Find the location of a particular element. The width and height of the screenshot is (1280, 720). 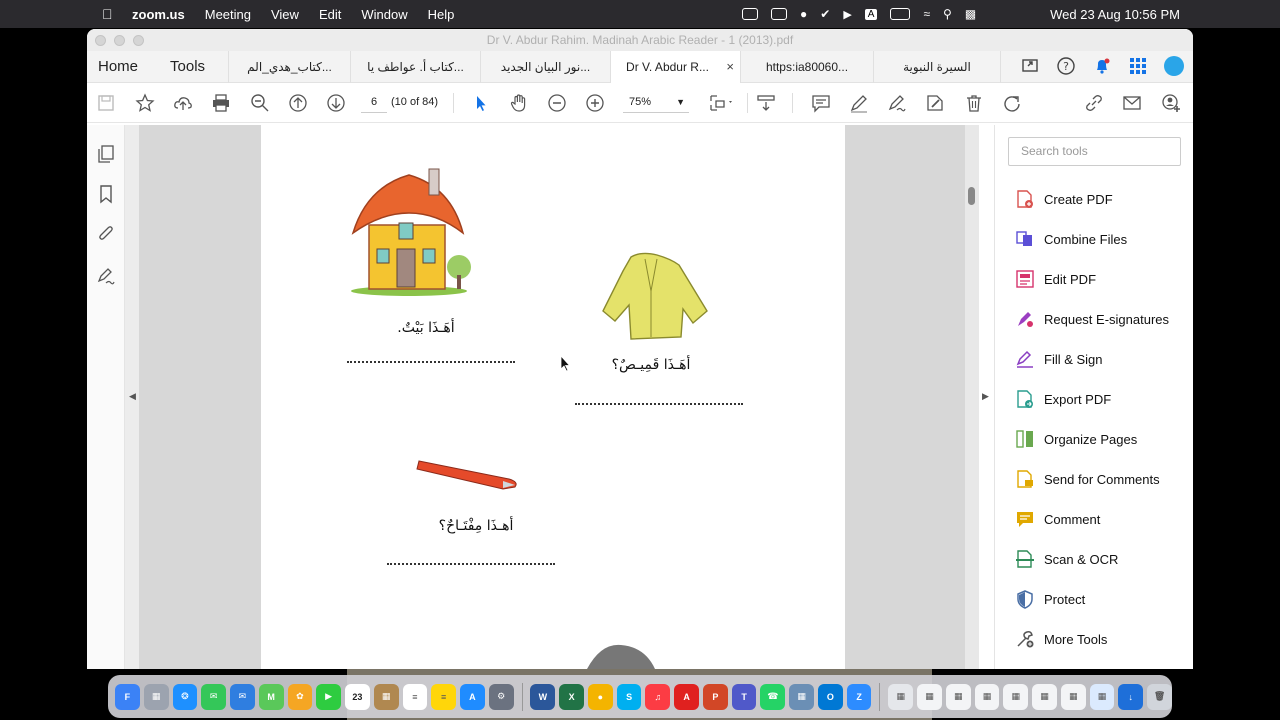

notes-folder-icon: ▦ is located at coordinates (386, 696).